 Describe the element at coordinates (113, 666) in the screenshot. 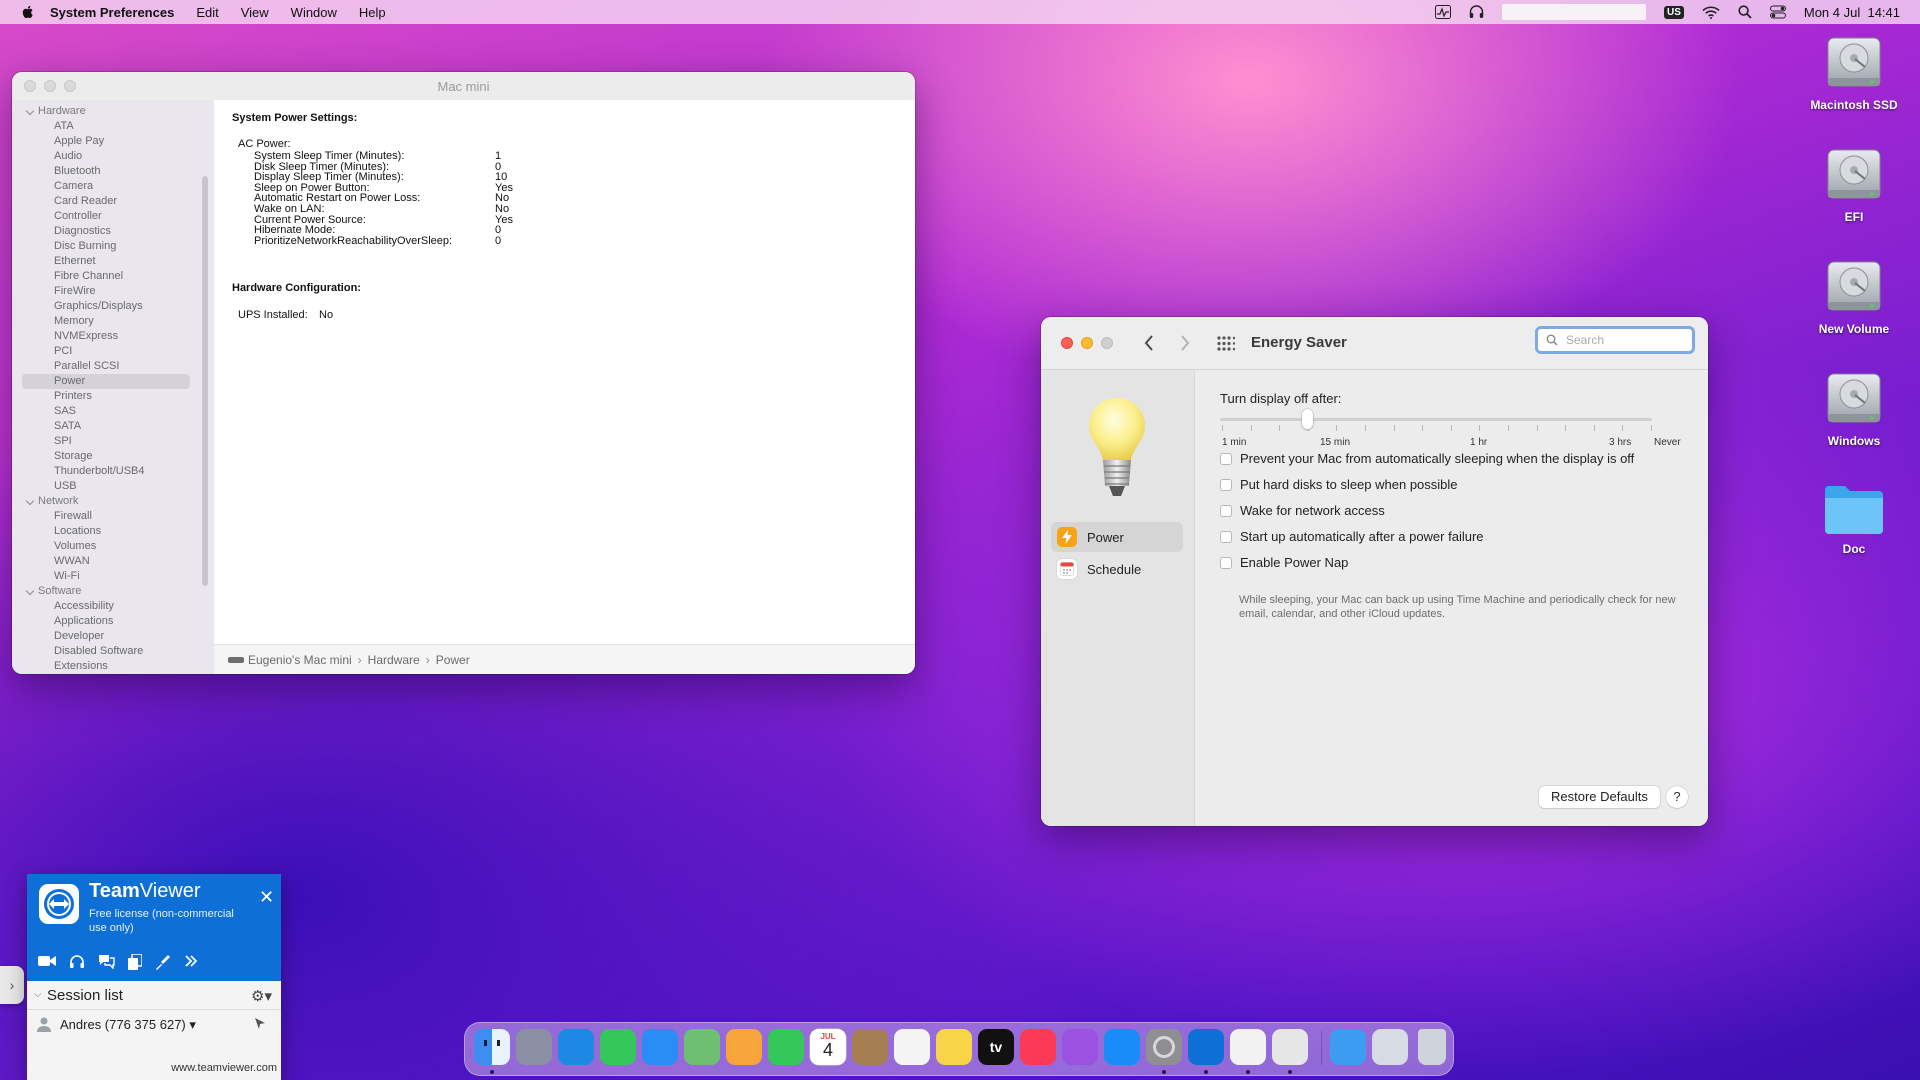

I see `sidebar-item-extensions: Extensions` at that location.